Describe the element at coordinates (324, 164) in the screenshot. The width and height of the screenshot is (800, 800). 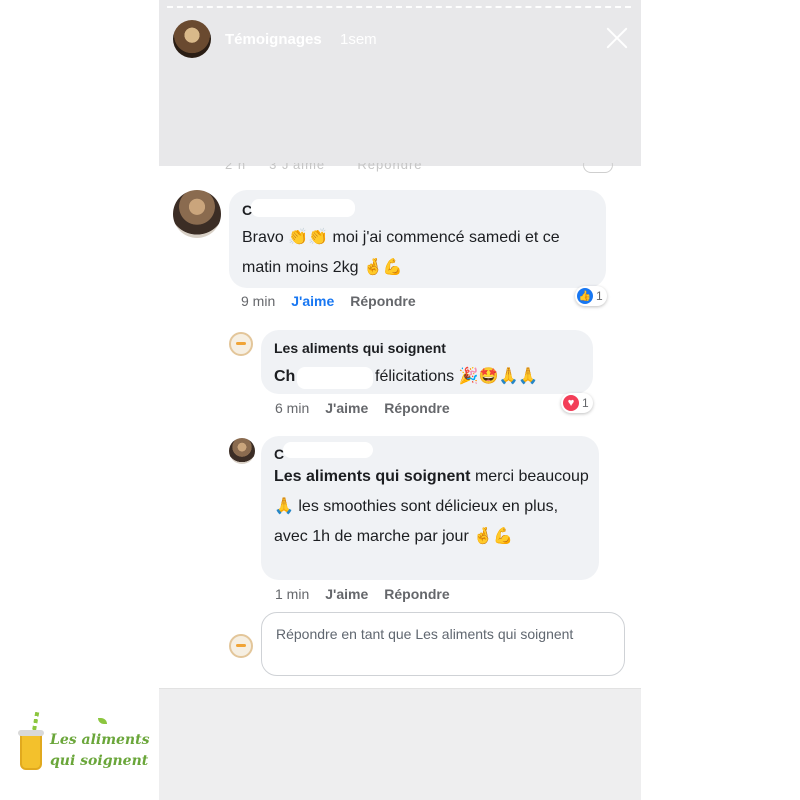
I see `faded-previous-actions: 2 h 3 J'aime Répondre` at that location.